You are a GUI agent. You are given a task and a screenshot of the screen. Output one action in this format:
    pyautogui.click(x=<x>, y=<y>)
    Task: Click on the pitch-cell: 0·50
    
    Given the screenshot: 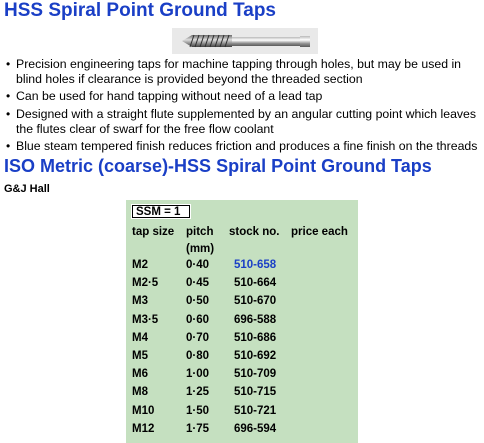 What is the action you would take?
    pyautogui.click(x=198, y=301)
    